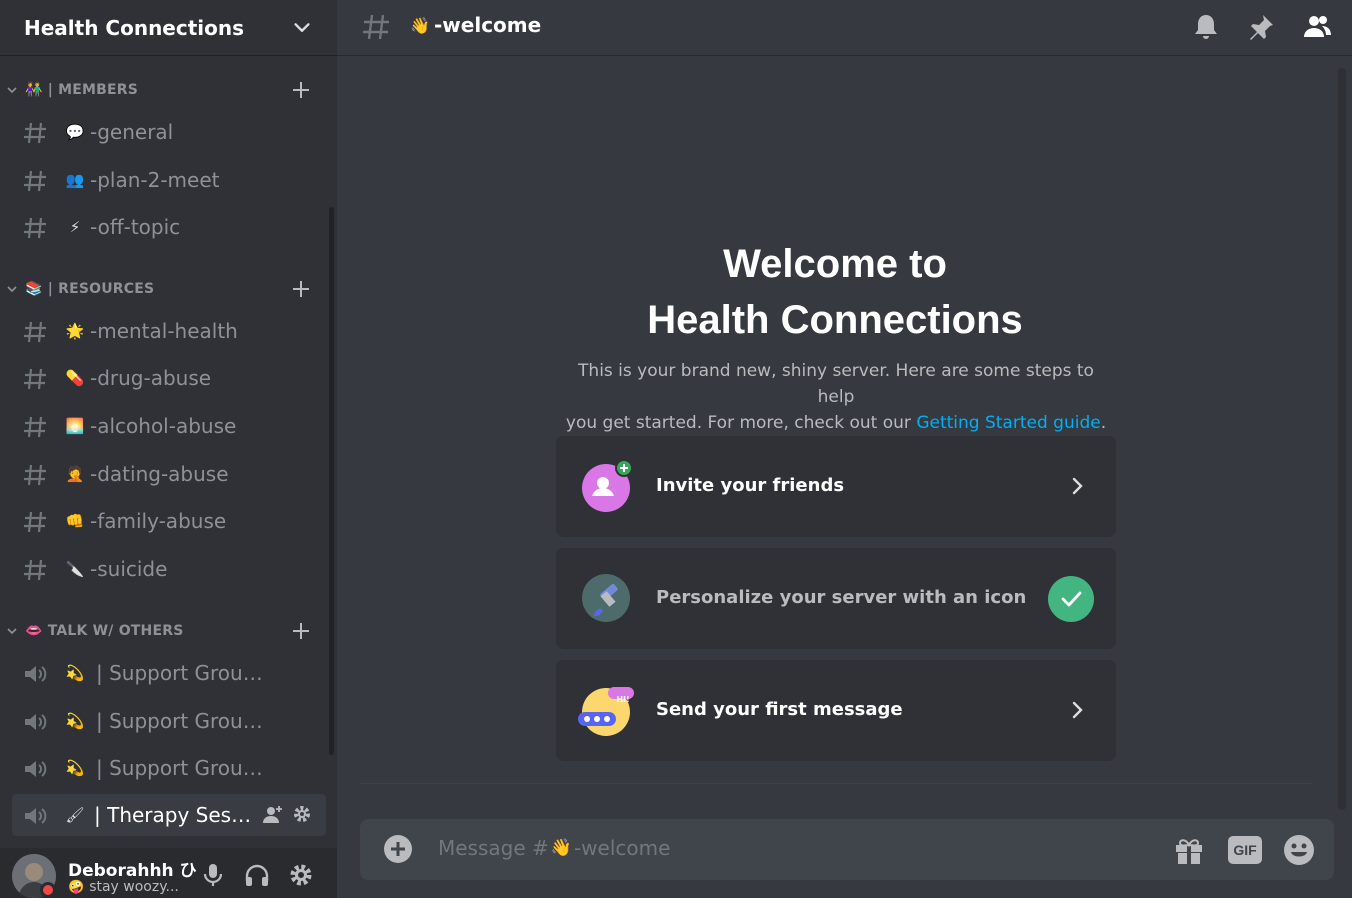  What do you see at coordinates (104, 631) in the screenshot?
I see `category-label: 👄 TALK W/ OTHERS` at bounding box center [104, 631].